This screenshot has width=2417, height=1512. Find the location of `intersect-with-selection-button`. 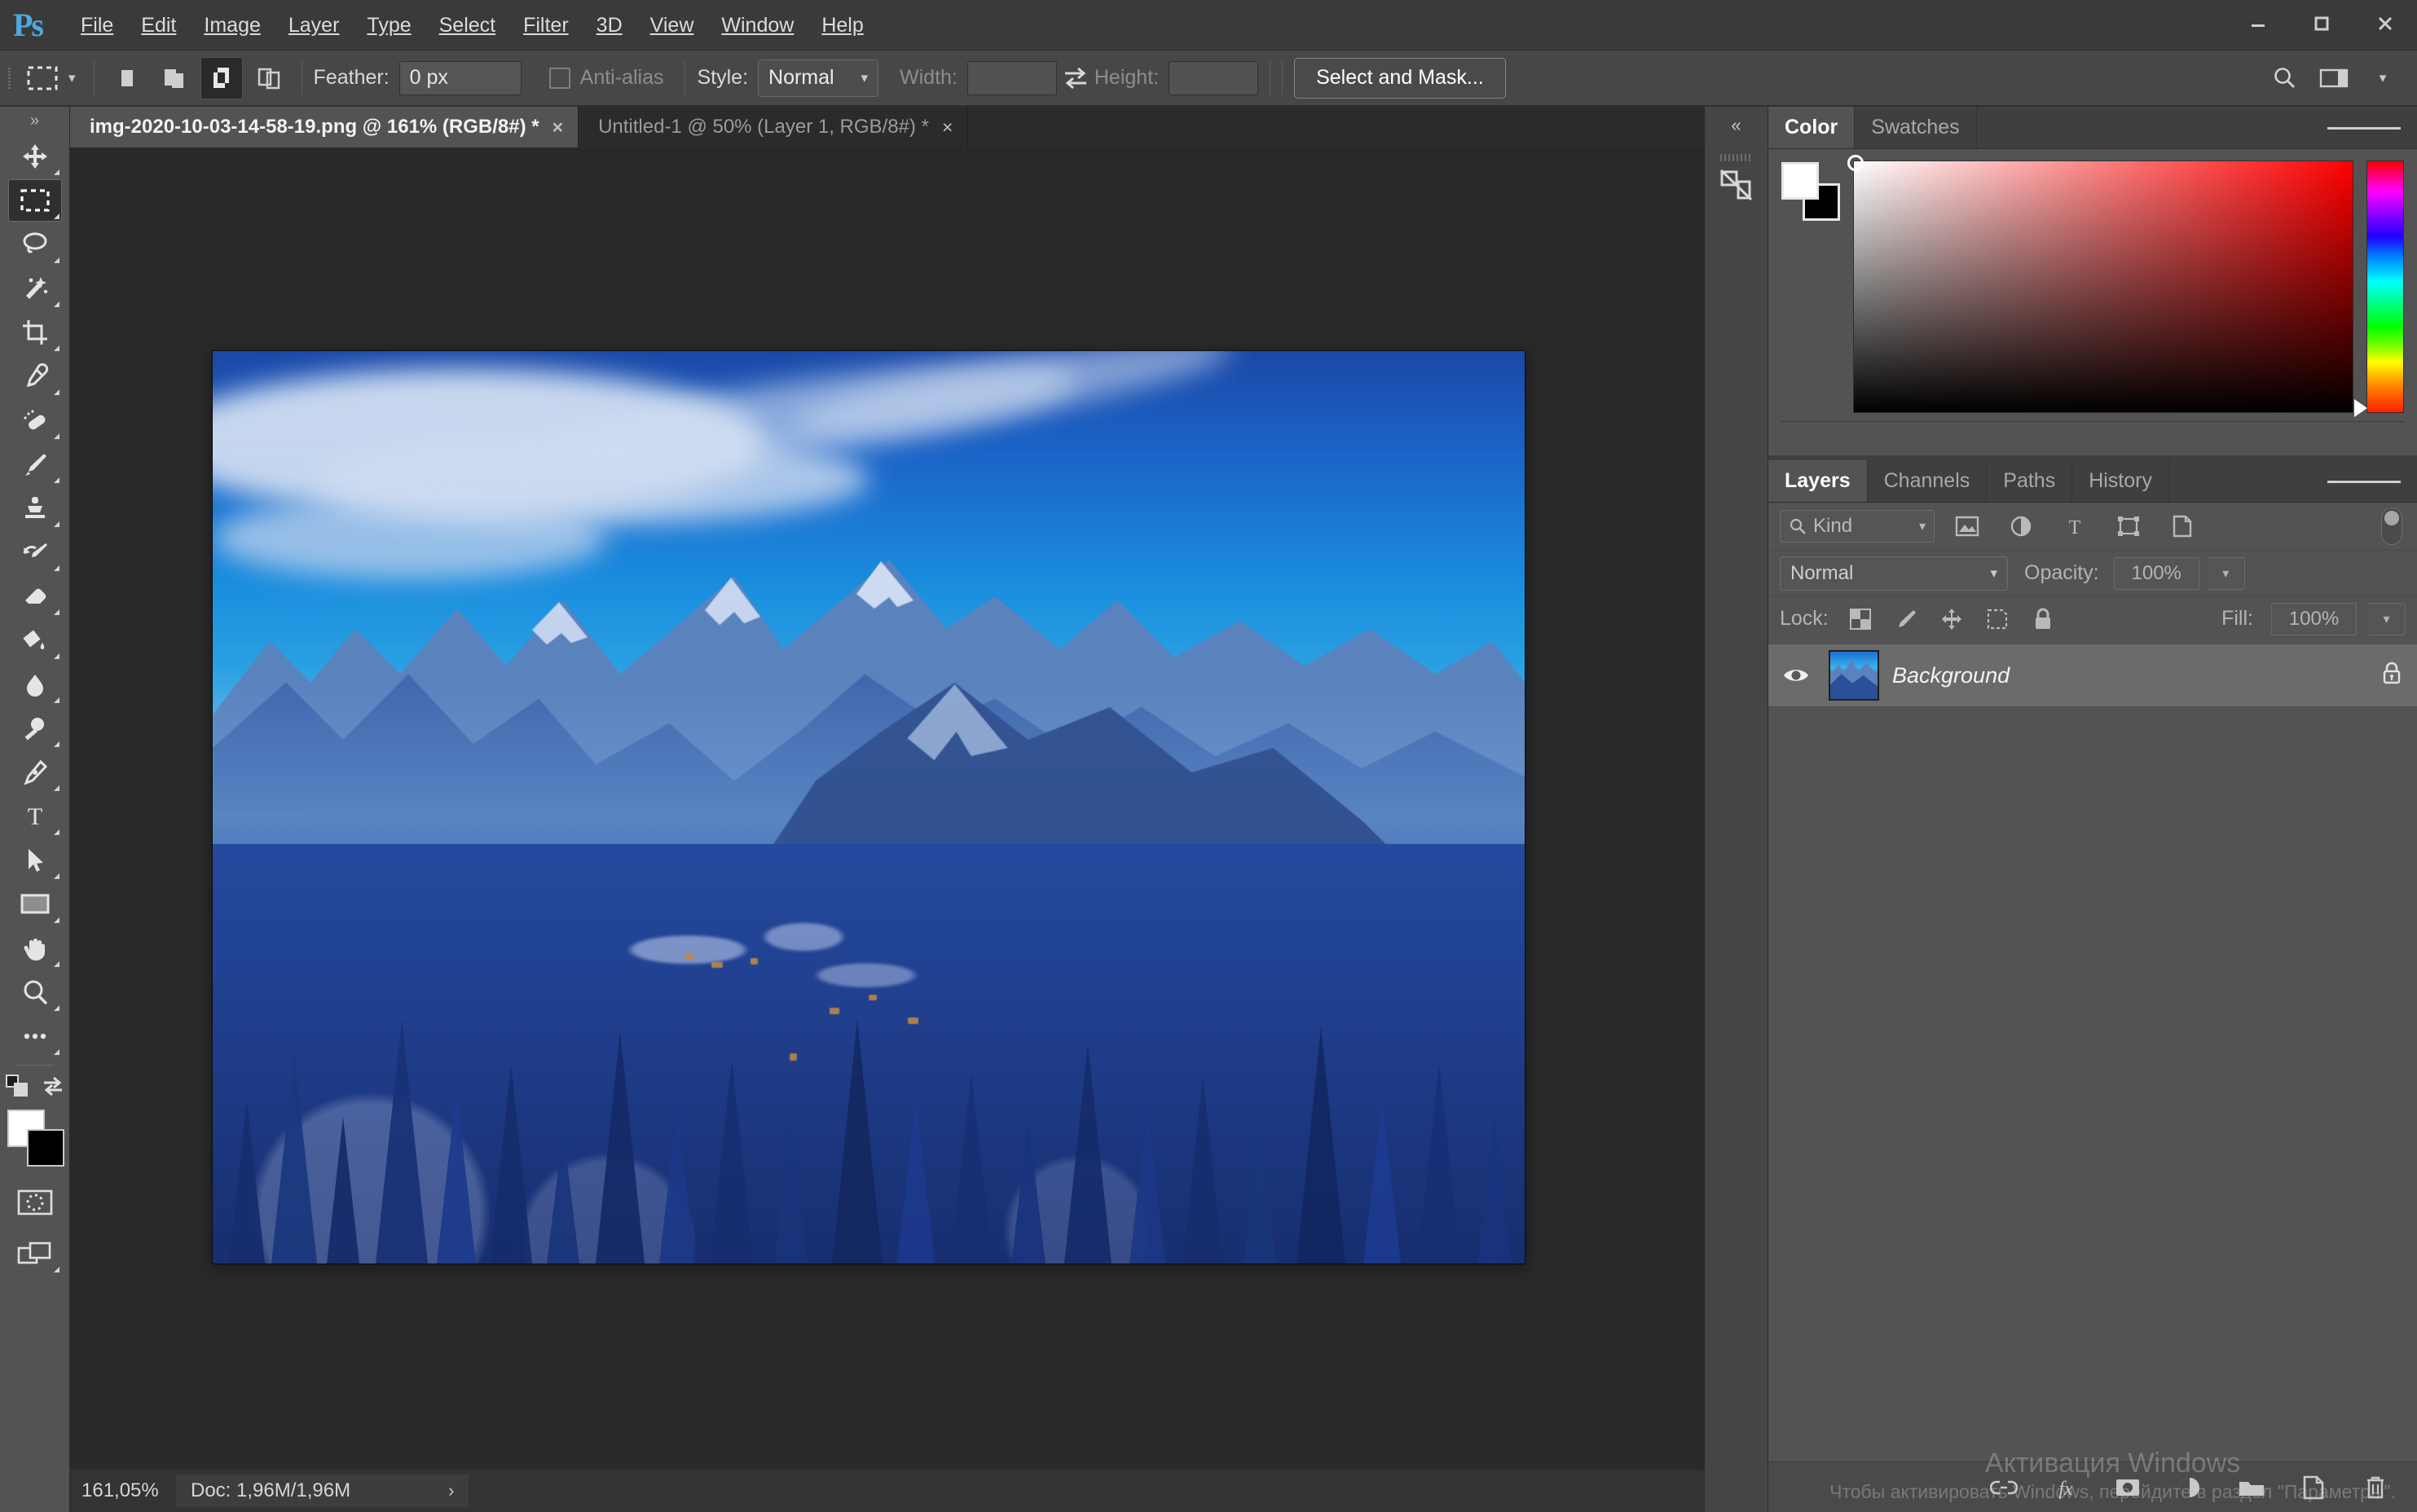

intersect-with-selection-button is located at coordinates (269, 78).